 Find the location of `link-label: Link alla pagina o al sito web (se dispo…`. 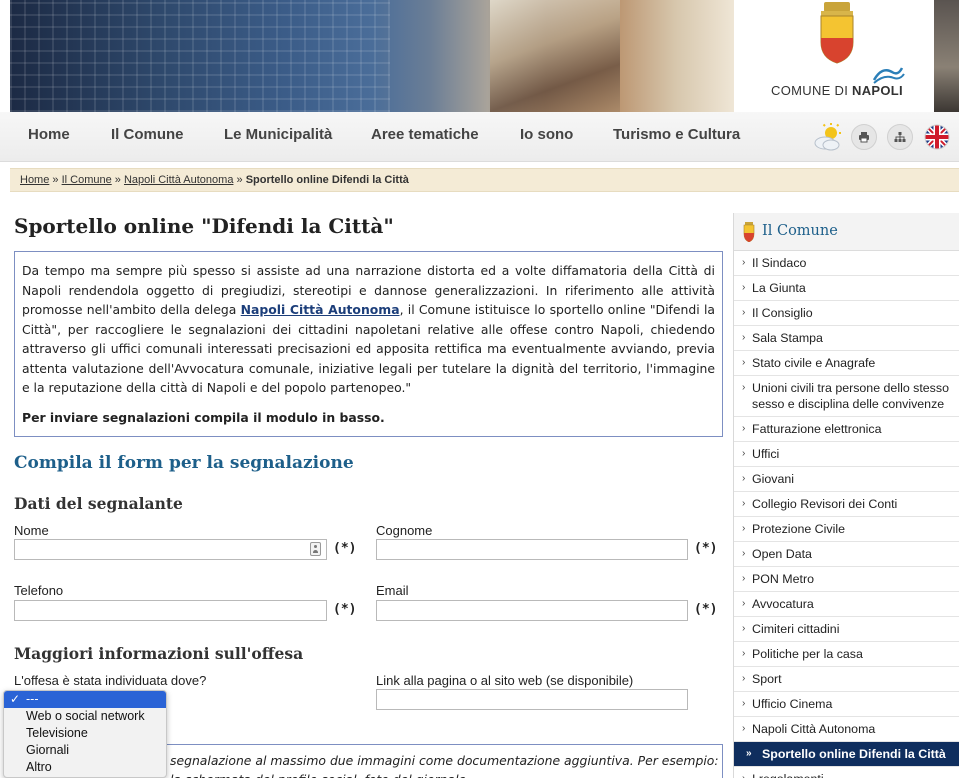

link-label: Link alla pagina o al sito web (se dispo… is located at coordinates (505, 680).